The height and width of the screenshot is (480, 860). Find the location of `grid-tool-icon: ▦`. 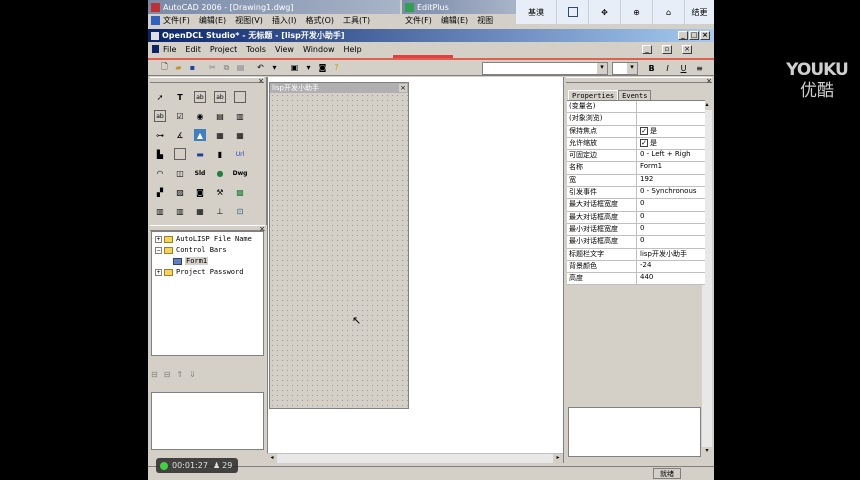

grid-tool-icon: ▦ is located at coordinates (220, 135).